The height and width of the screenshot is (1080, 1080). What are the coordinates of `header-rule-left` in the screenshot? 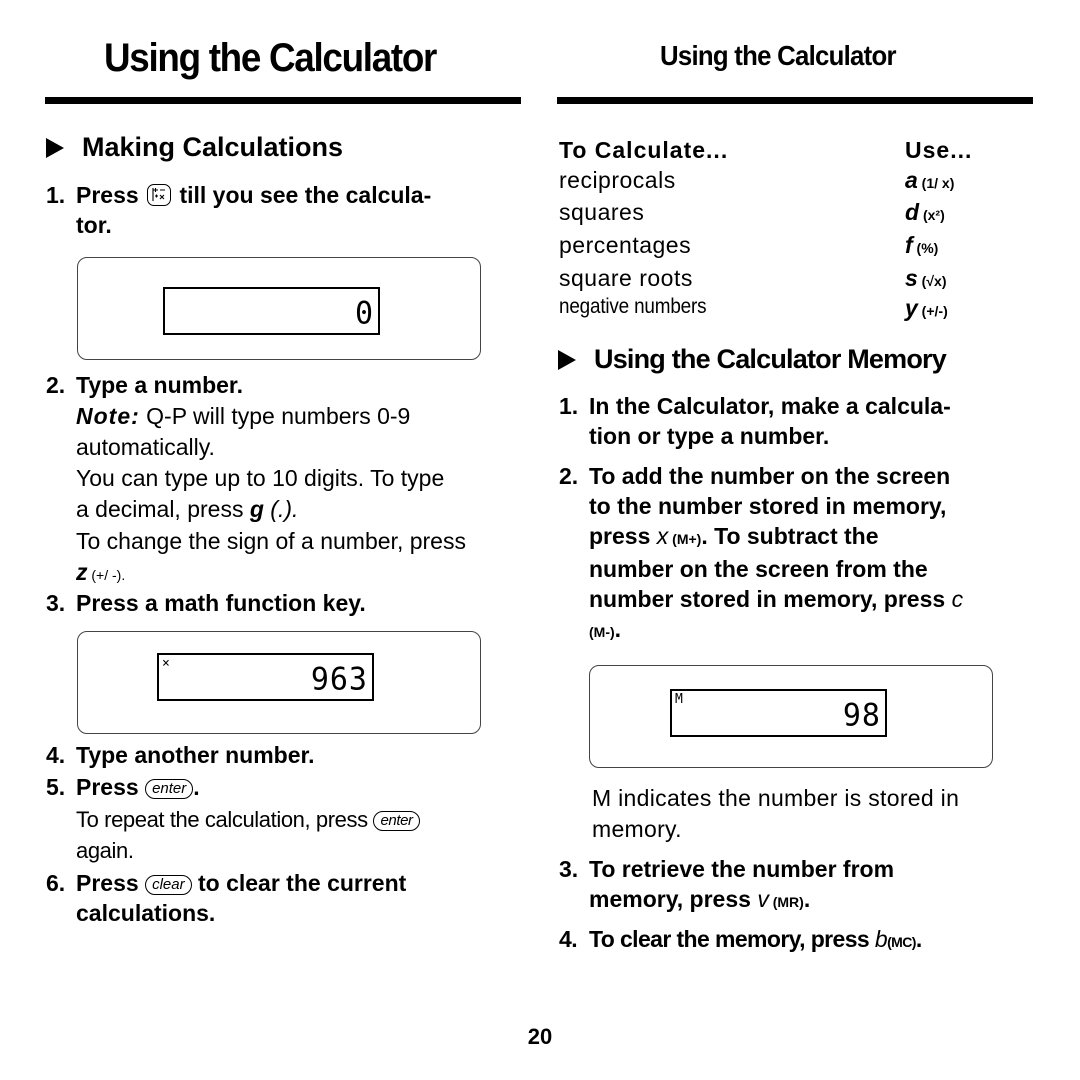 It's located at (283, 100).